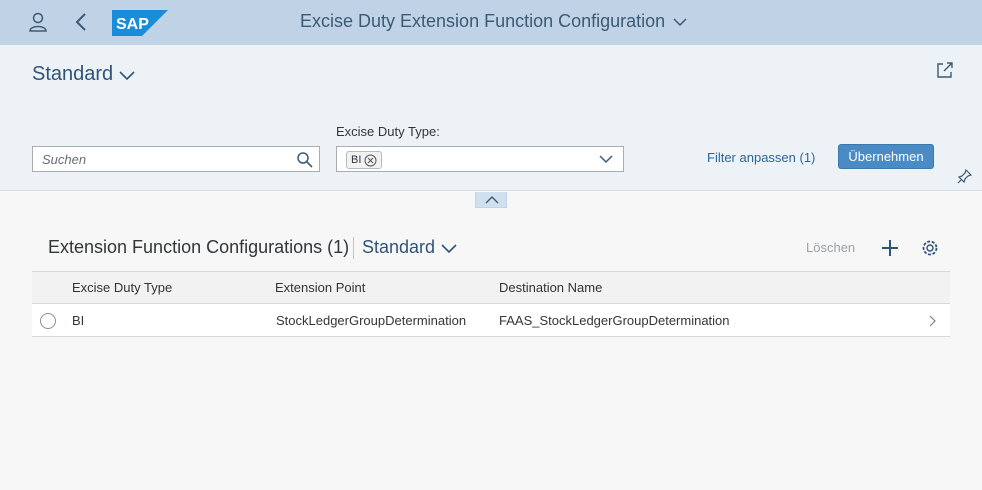  Describe the element at coordinates (132, 24) in the screenshot. I see `logo-text: SAP` at that location.